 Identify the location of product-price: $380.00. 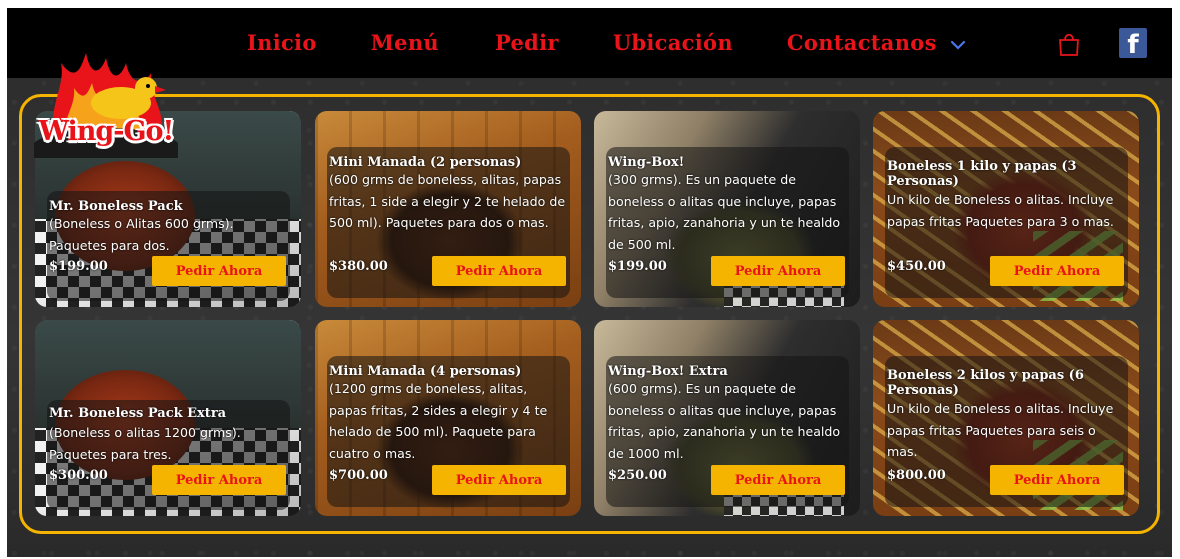
(358, 266).